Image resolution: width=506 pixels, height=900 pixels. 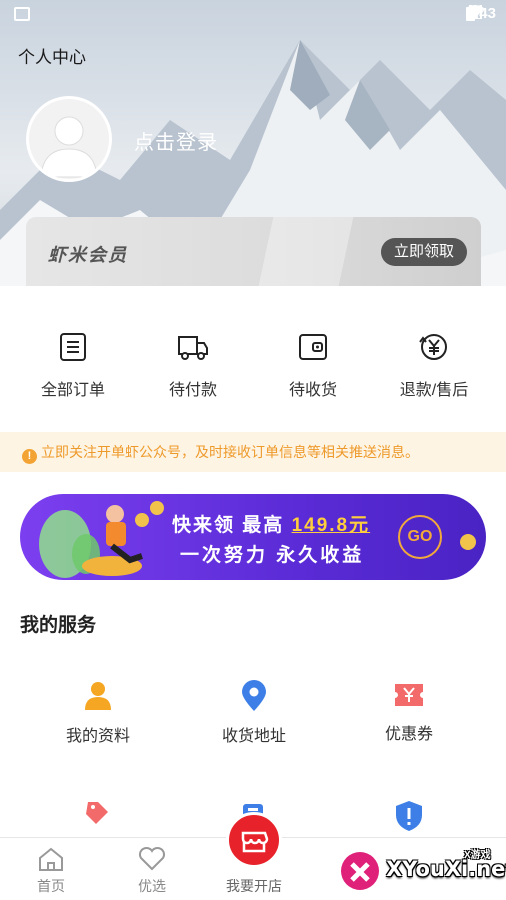 What do you see at coordinates (446, 869) in the screenshot?
I see `watermark-text: XYouXi.net` at bounding box center [446, 869].